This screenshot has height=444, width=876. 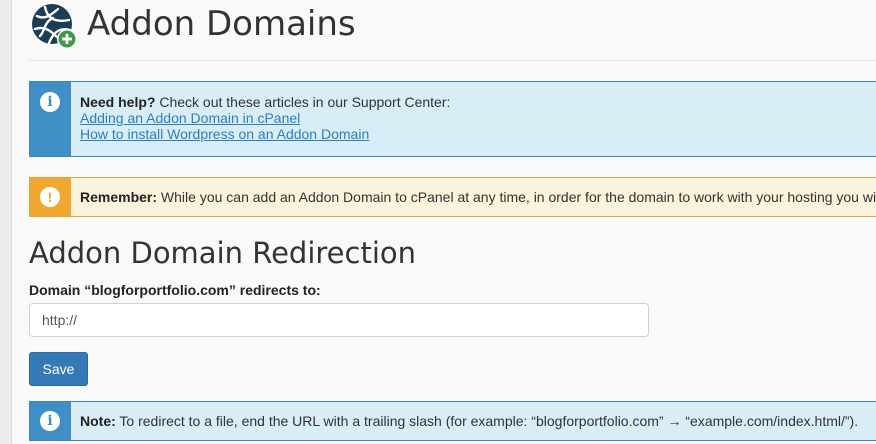 I want to click on globe-plus-icon, so click(x=54, y=26).